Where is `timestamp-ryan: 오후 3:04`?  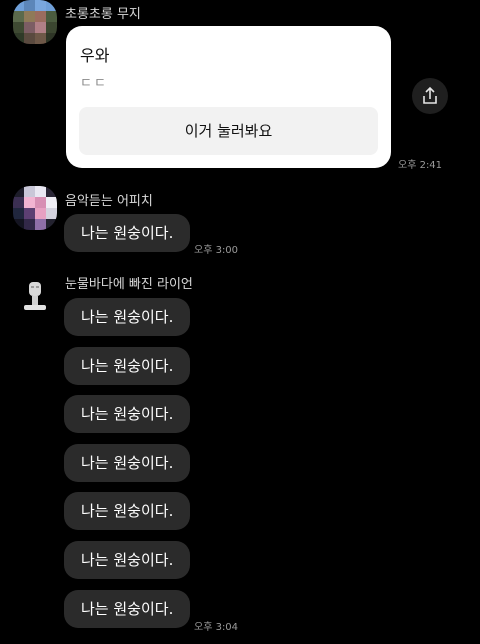
timestamp-ryan: 오후 3:04 is located at coordinates (216, 627).